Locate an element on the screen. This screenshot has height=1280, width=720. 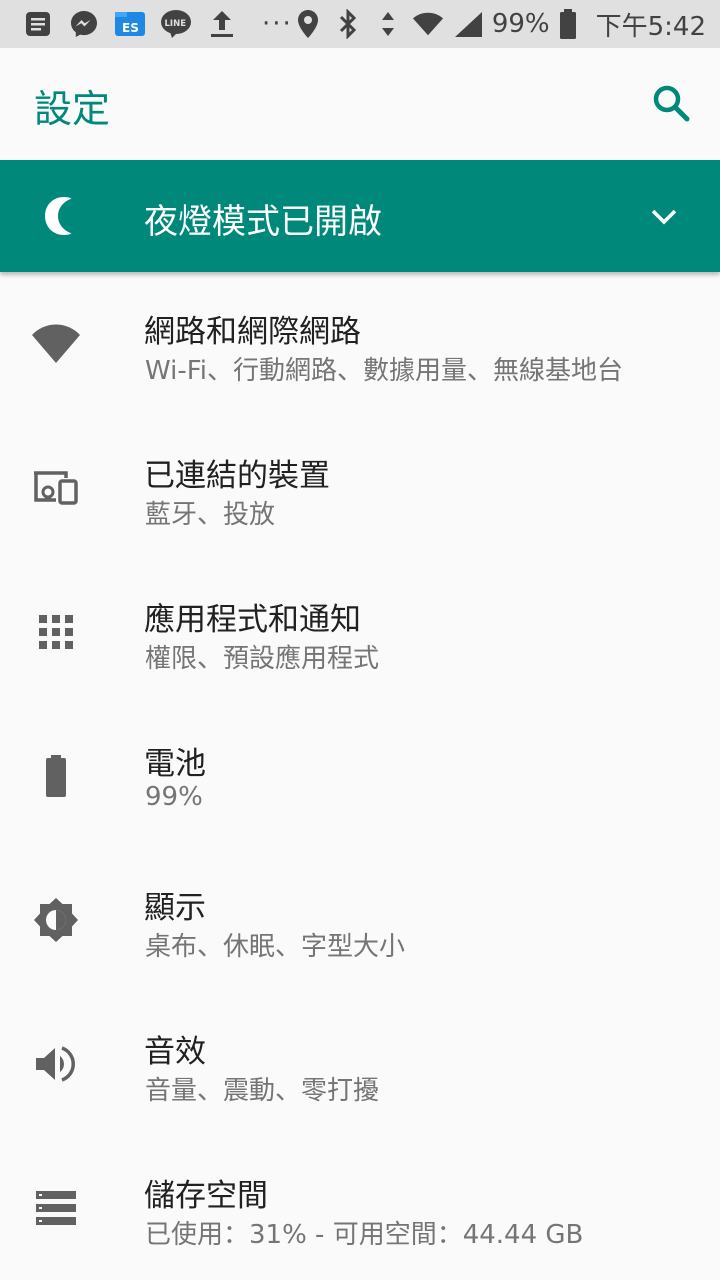
settings-item-title: 儲存空間 is located at coordinates (206, 1196).